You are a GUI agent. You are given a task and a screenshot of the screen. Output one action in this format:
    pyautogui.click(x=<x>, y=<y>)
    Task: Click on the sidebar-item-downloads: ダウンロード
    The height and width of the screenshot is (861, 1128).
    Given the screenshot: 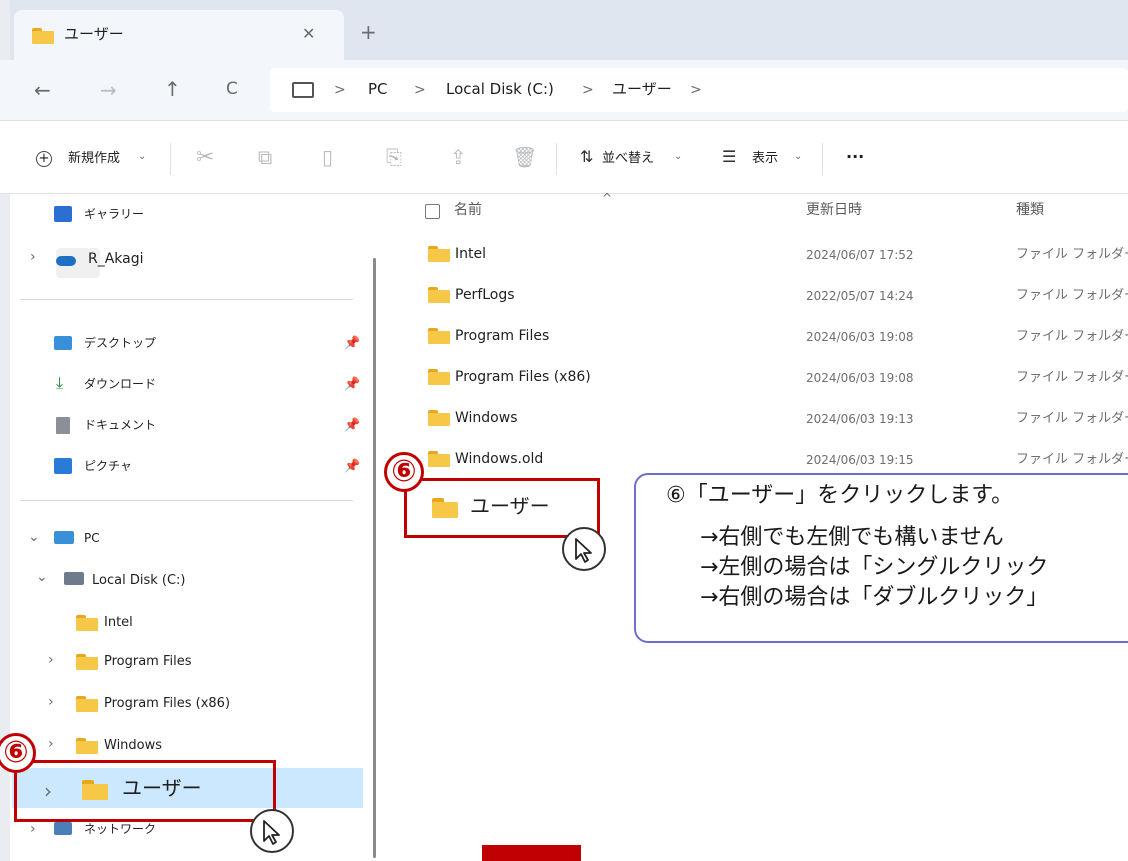 What is the action you would take?
    pyautogui.click(x=120, y=384)
    